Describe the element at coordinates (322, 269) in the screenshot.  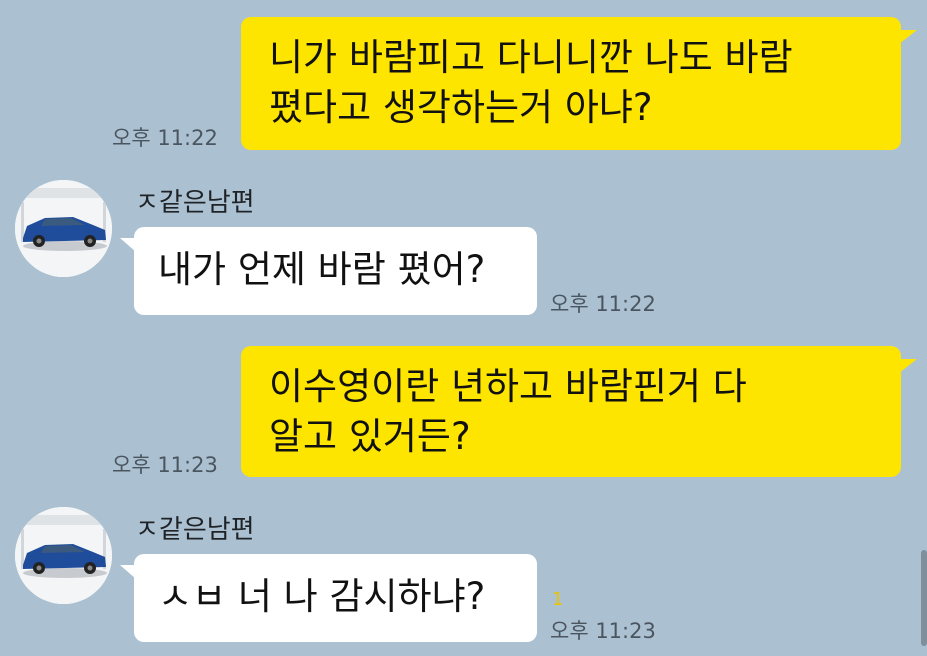
I see `message-line: 내가 언제 바람 폈어?` at that location.